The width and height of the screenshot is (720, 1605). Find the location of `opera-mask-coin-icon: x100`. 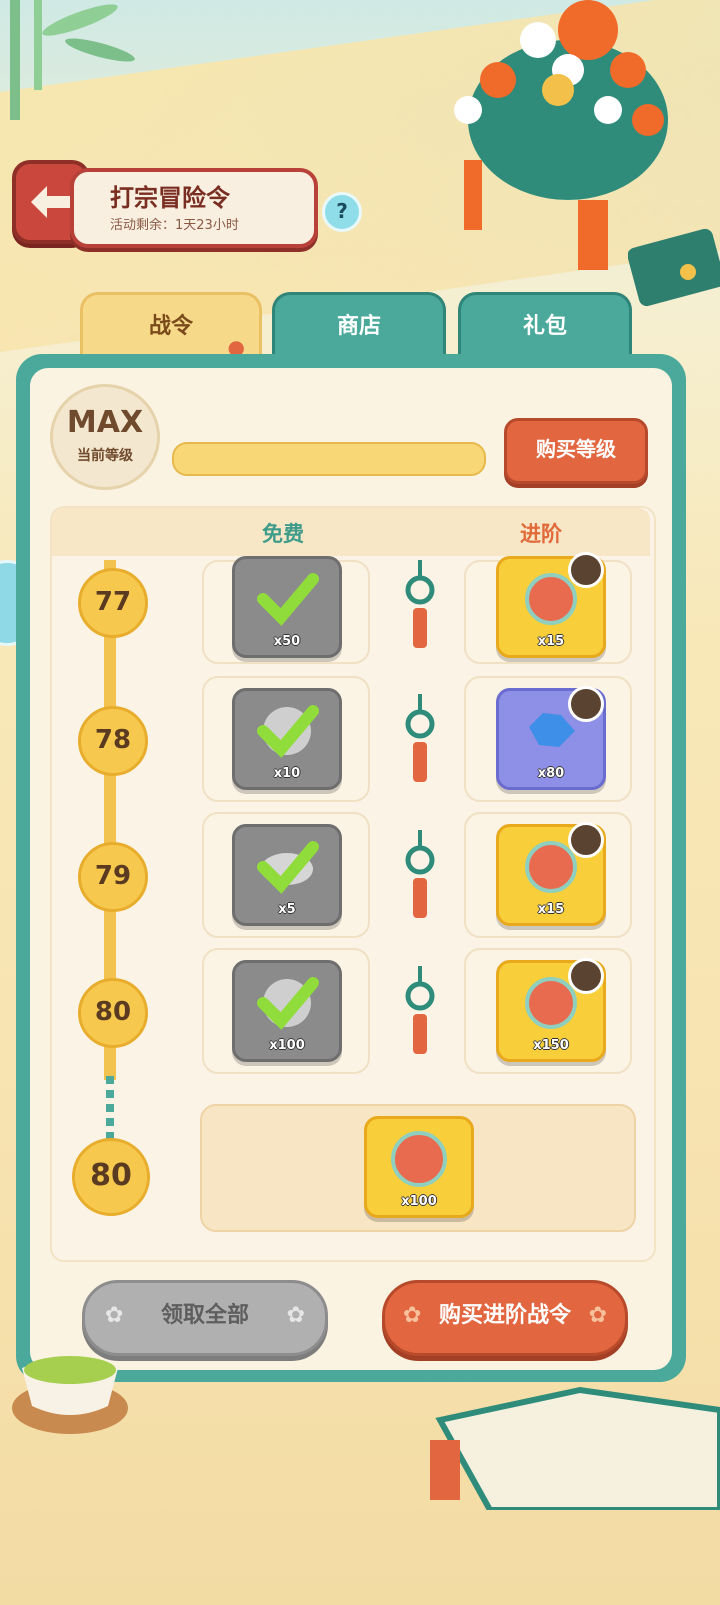

opera-mask-coin-icon: x100 is located at coordinates (419, 1167).